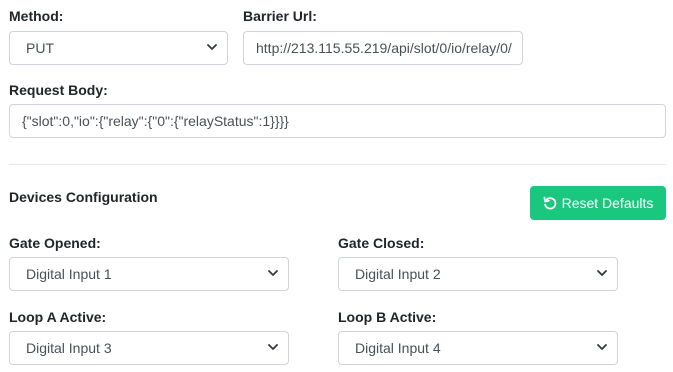  I want to click on gate-closed-label: Gate Closed:, so click(381, 243).